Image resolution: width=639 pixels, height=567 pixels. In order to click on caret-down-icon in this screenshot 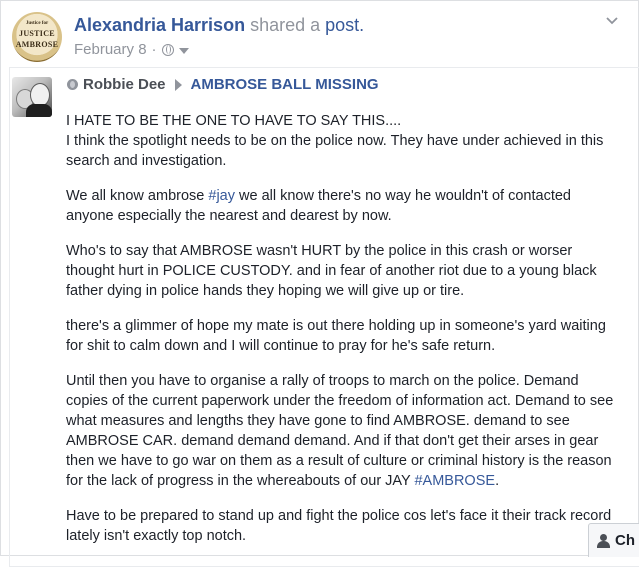, I will do `click(183, 50)`.